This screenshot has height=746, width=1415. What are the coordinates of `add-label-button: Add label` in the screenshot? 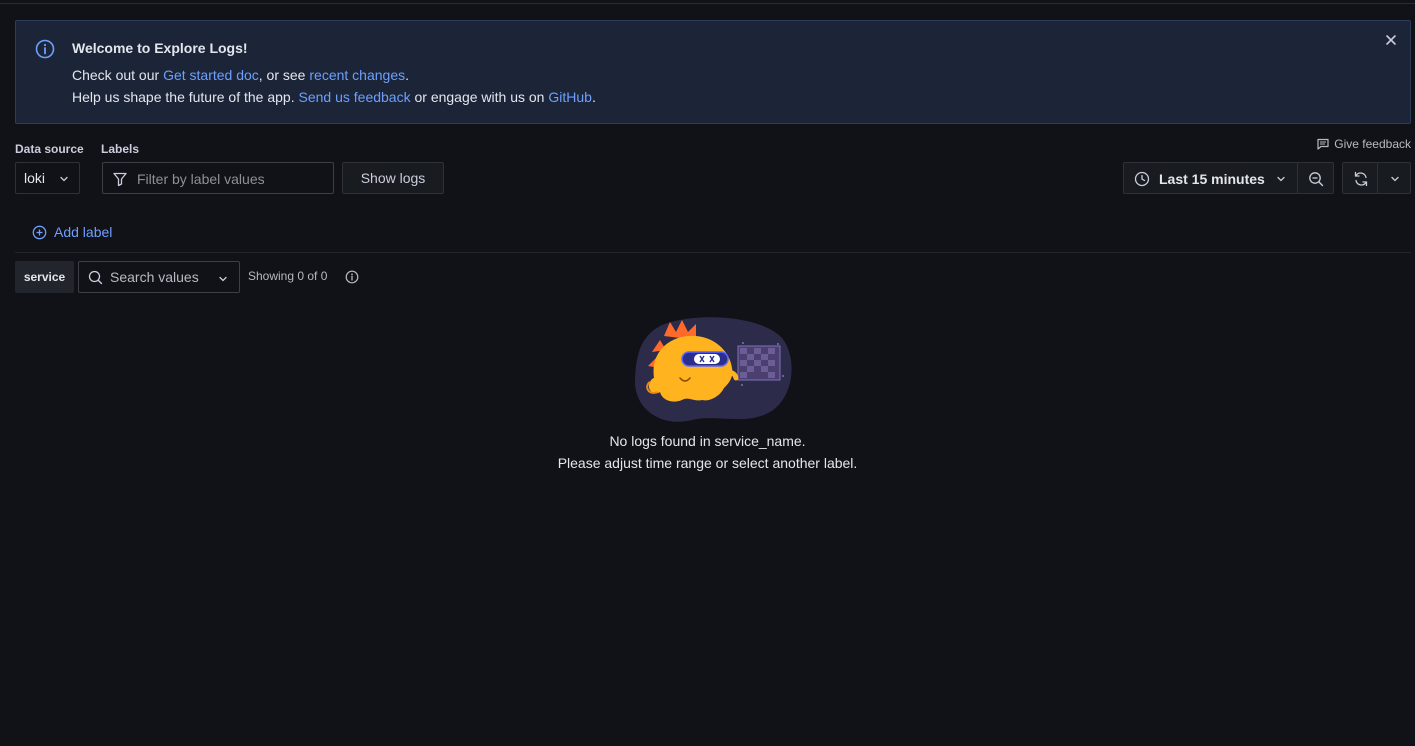 It's located at (72, 232).